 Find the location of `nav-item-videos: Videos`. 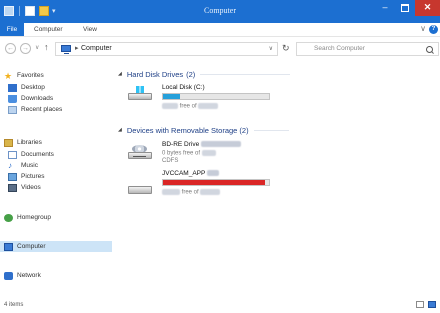

nav-item-videos: Videos is located at coordinates (24, 187).